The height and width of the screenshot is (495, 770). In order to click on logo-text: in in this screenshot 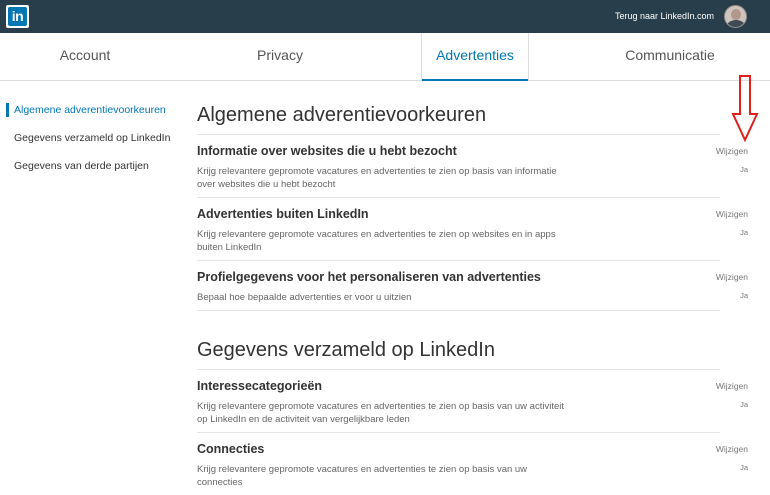, I will do `click(17, 16)`.